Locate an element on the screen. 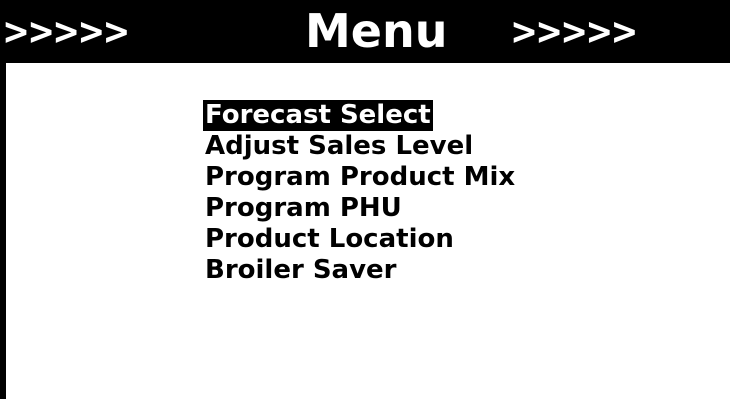  menu-item-product-location: Product Location is located at coordinates (360, 239).